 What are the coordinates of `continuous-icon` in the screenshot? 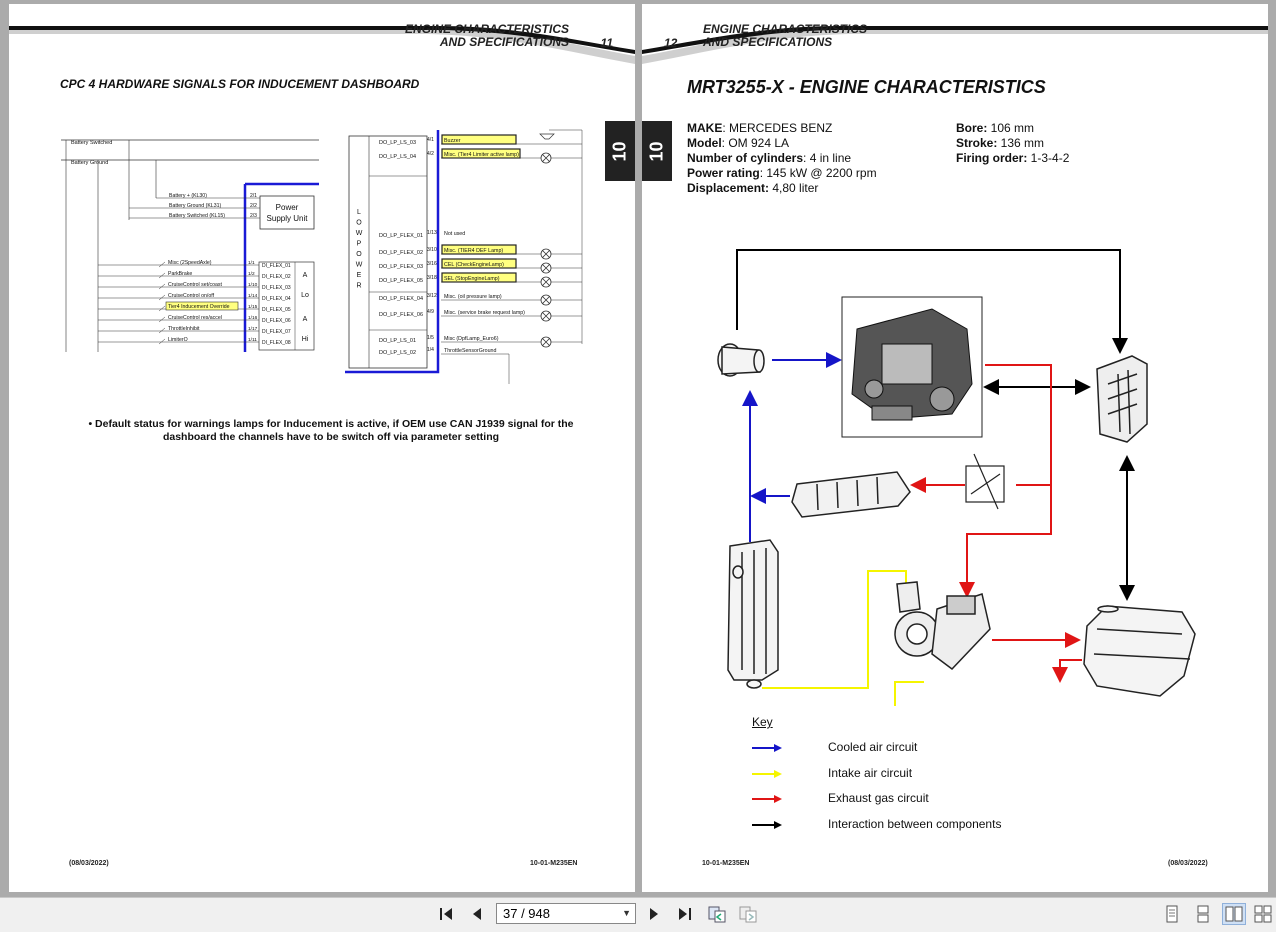 It's located at (1203, 914).